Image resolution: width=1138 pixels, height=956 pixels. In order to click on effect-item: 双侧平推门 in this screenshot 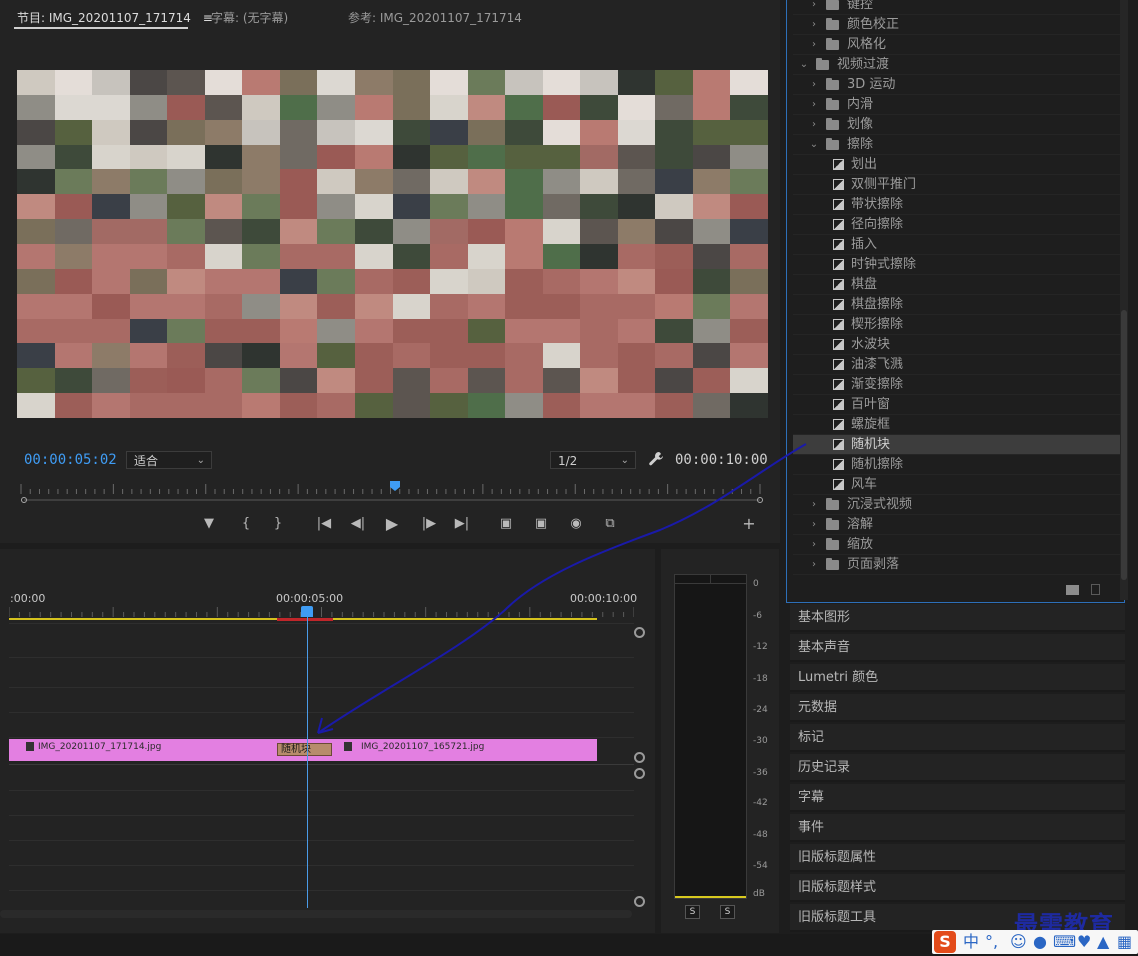, I will do `click(956, 185)`.